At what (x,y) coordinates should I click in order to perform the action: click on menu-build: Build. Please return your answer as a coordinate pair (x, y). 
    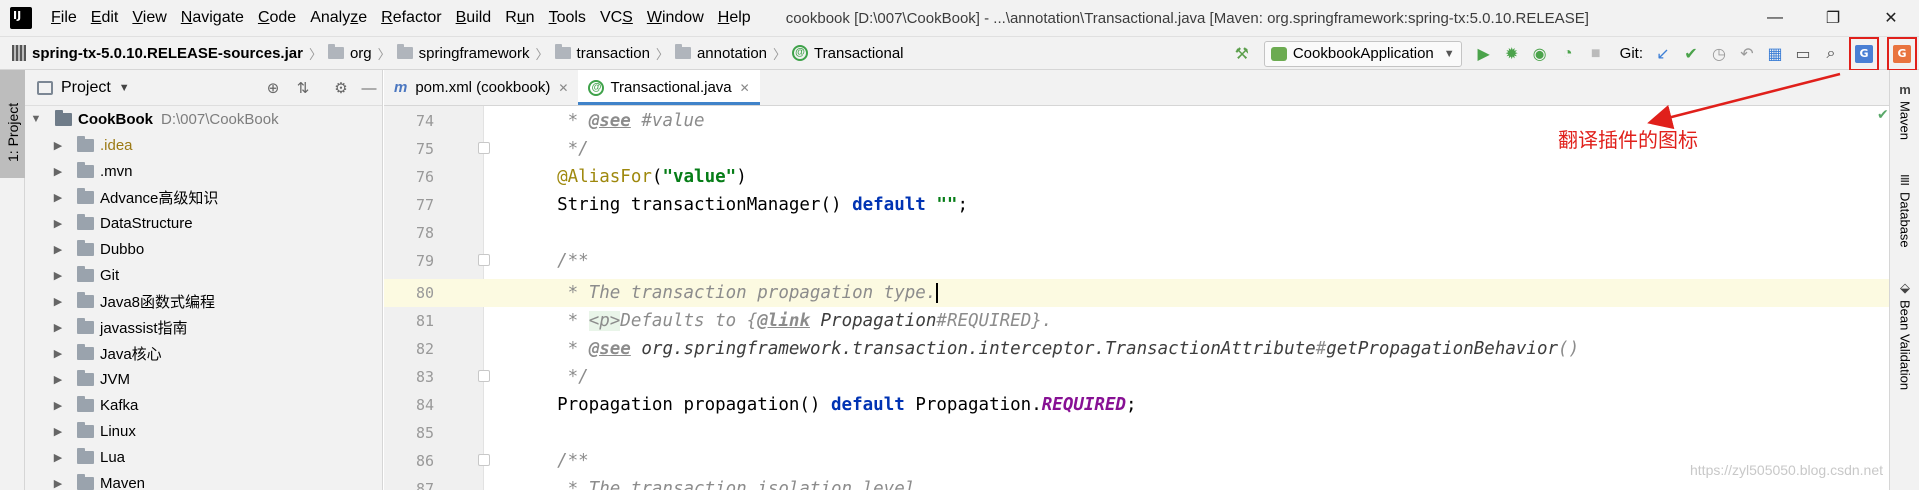
    Looking at the image, I should click on (474, 18).